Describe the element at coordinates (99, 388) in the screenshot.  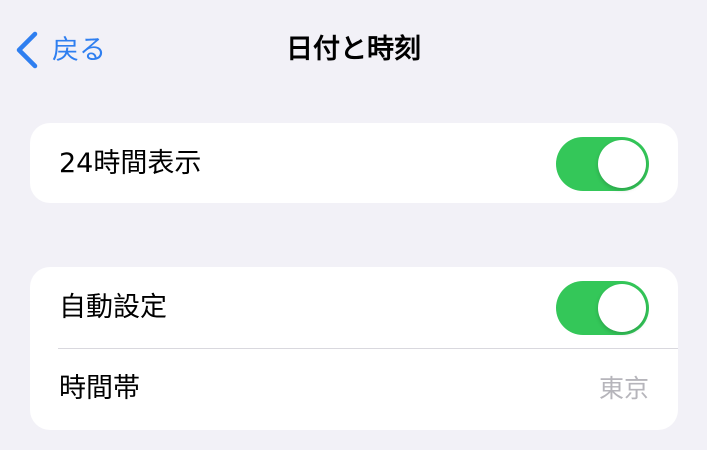
I see `row-label-time-zone: 時間帯` at that location.